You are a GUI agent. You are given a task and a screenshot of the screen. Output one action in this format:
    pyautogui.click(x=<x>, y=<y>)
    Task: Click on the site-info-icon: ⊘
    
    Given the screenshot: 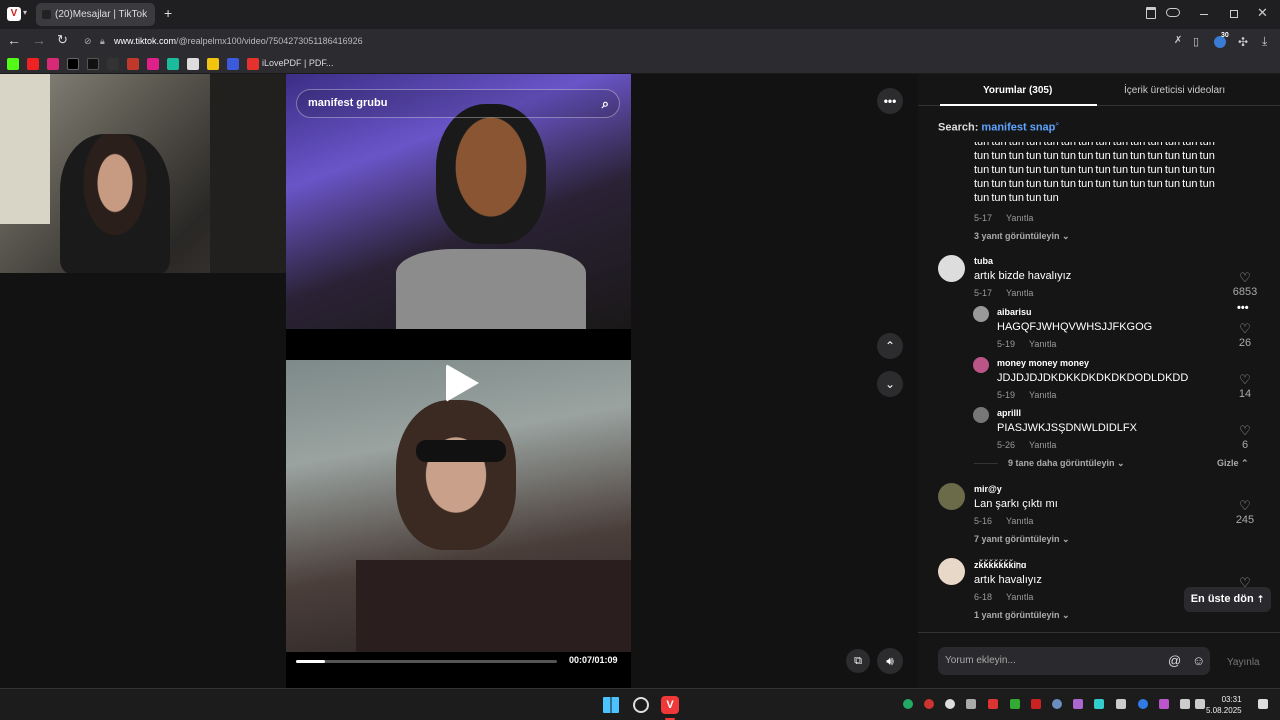 What is the action you would take?
    pyautogui.click(x=88, y=41)
    